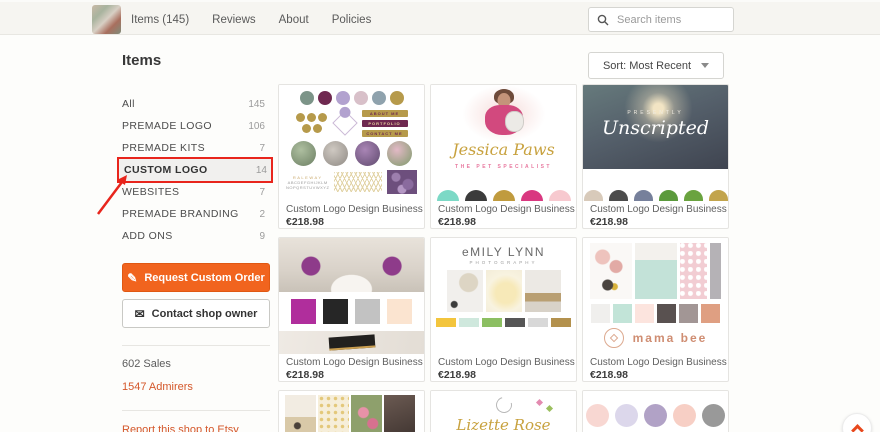 The image size is (880, 432). I want to click on floral-swatch, so click(402, 182).